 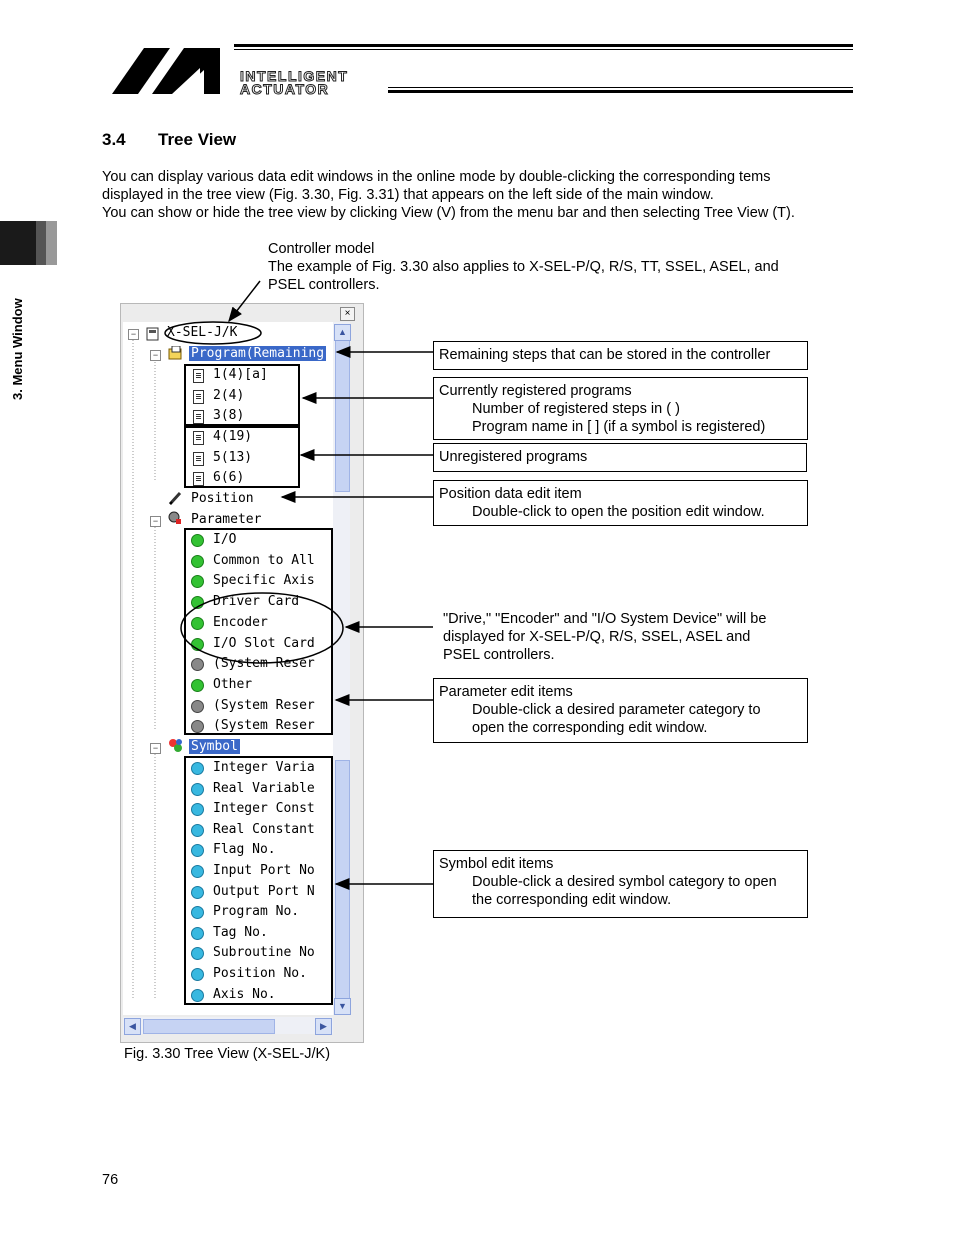 I want to click on root-highlight-ellipse, so click(x=213, y=333).